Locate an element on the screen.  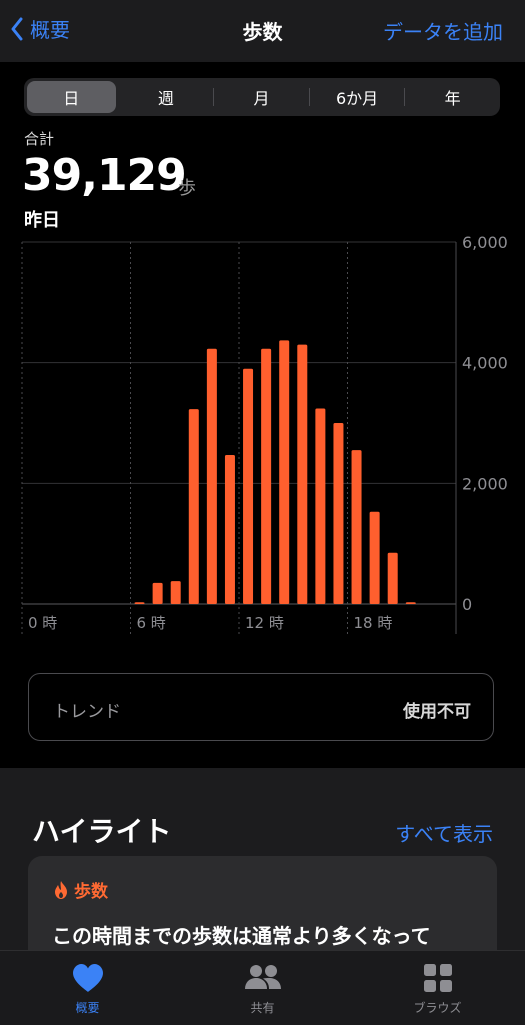
y-tick-label: 2,000 is located at coordinates (485, 483).